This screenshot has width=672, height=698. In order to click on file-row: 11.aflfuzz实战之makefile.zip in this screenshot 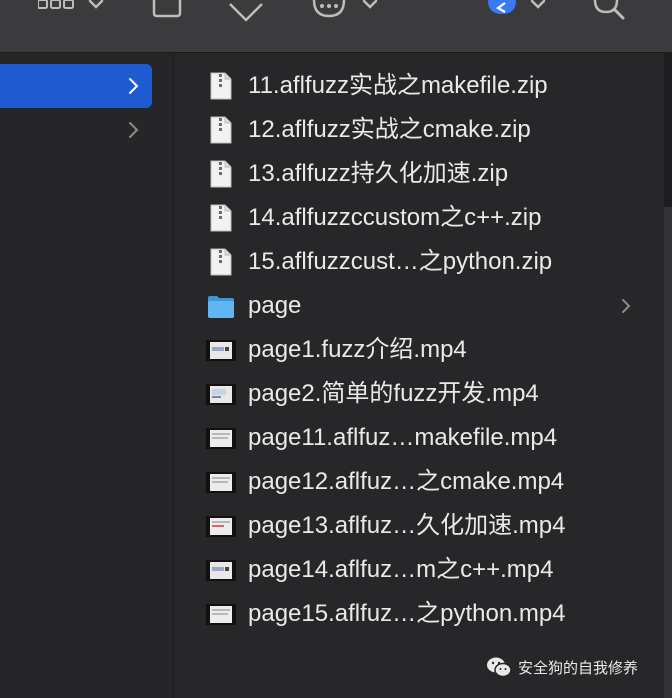, I will do `click(419, 86)`.